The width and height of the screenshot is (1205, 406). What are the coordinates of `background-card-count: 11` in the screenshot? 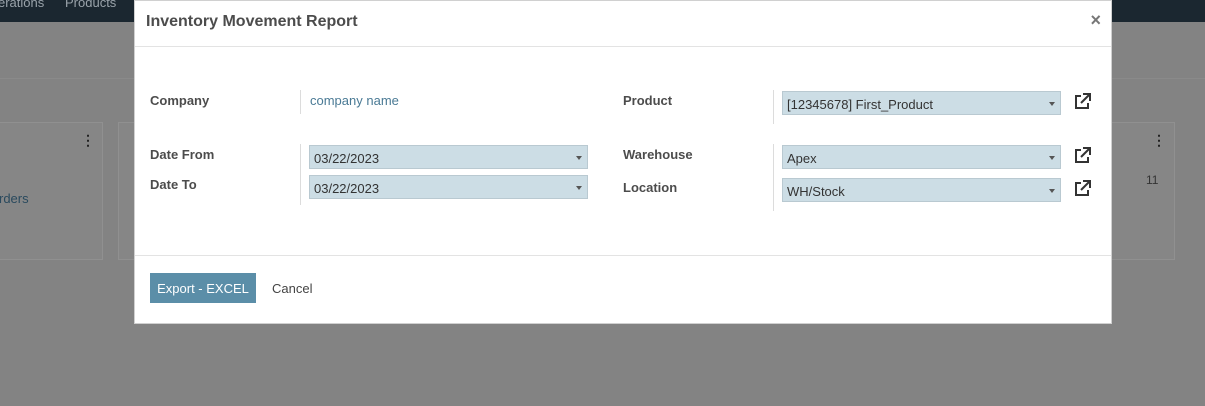 It's located at (1152, 180).